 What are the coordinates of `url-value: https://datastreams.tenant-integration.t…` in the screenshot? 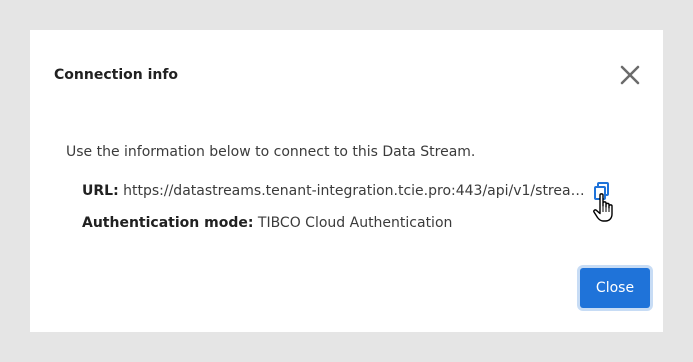 It's located at (357, 191).